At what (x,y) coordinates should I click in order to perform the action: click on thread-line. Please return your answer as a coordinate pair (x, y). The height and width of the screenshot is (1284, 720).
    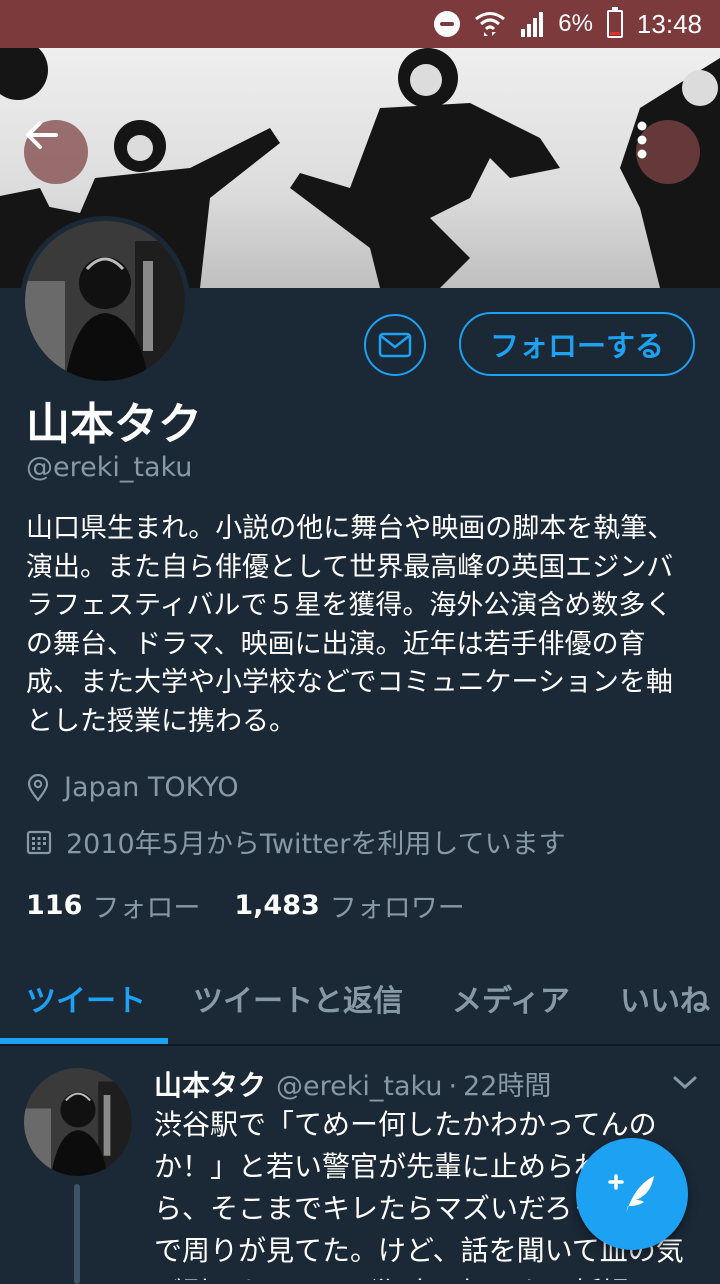
    Looking at the image, I should click on (77, 1234).